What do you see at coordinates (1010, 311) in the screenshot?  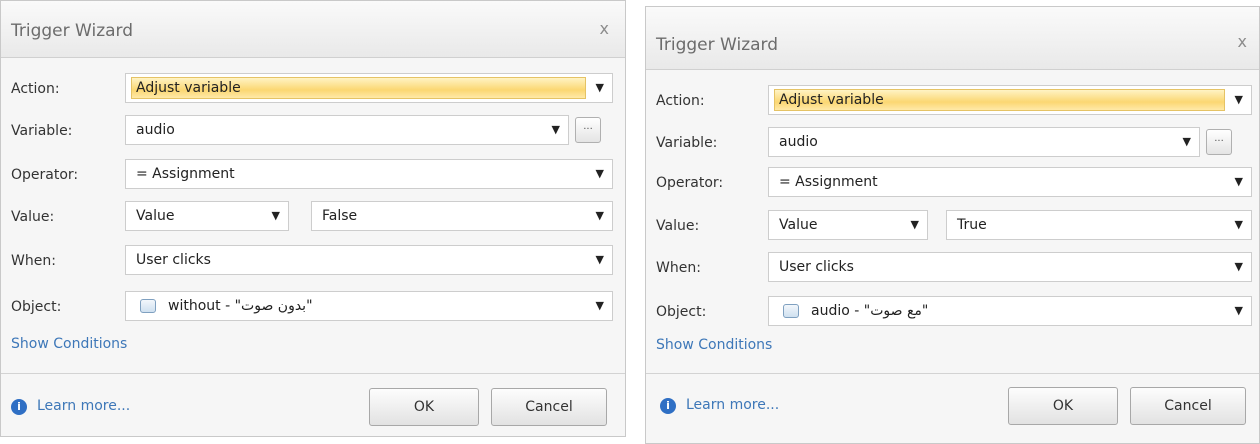 I see `object-dropdown: audio - "مع صوت" ▼` at bounding box center [1010, 311].